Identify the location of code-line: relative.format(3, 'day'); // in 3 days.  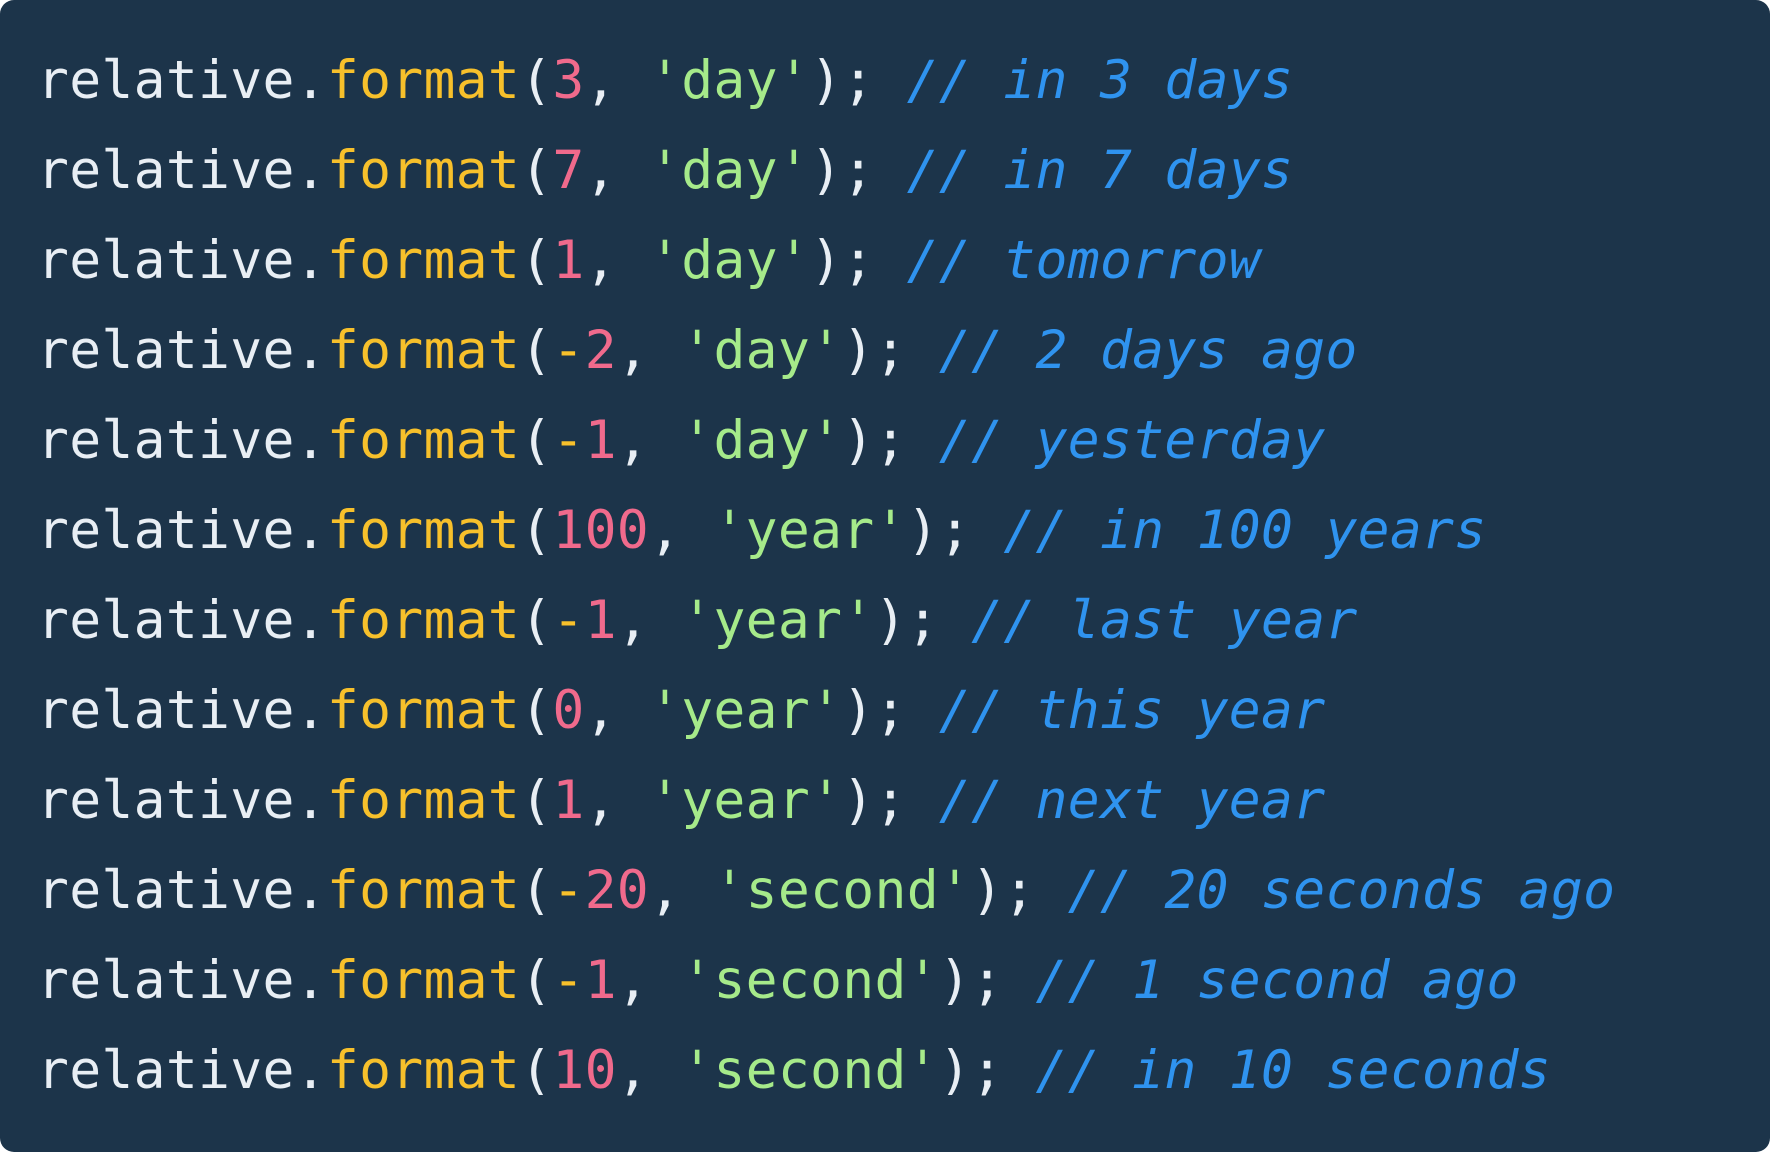
(903, 81).